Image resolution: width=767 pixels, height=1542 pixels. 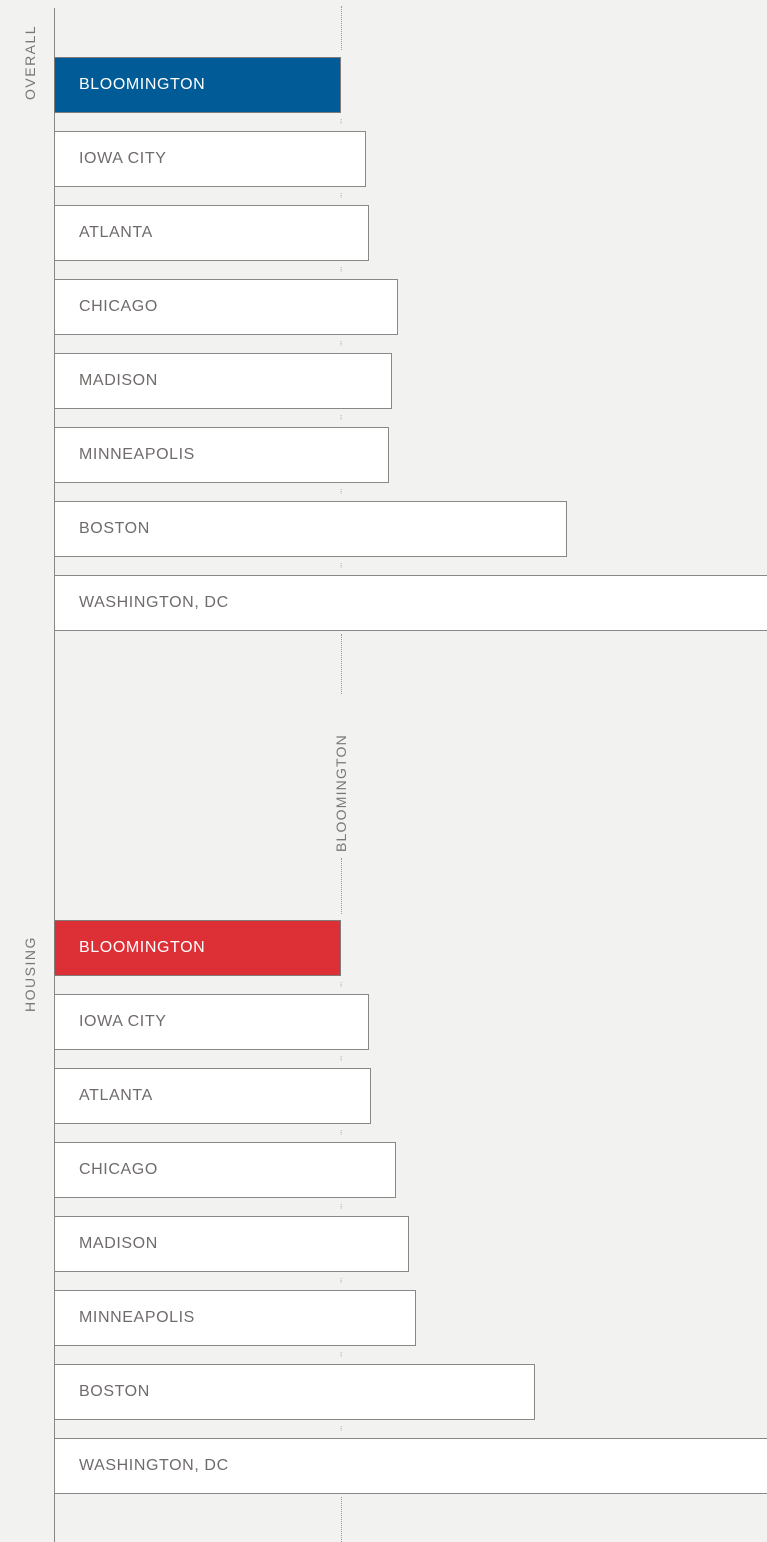 I want to click on reference-label: BLOOMINGTON, so click(x=341, y=793).